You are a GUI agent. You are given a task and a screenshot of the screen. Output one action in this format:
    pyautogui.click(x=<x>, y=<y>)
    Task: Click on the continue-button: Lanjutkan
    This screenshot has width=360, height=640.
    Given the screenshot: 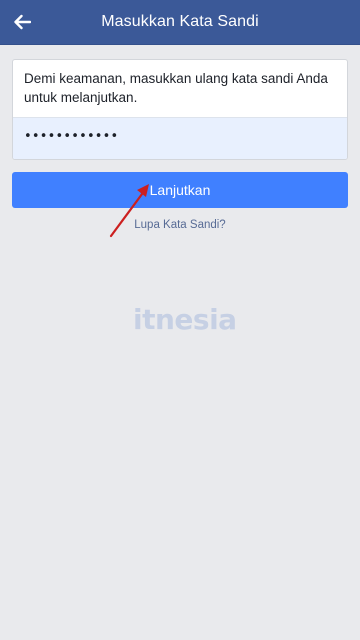 What is the action you would take?
    pyautogui.click(x=180, y=190)
    